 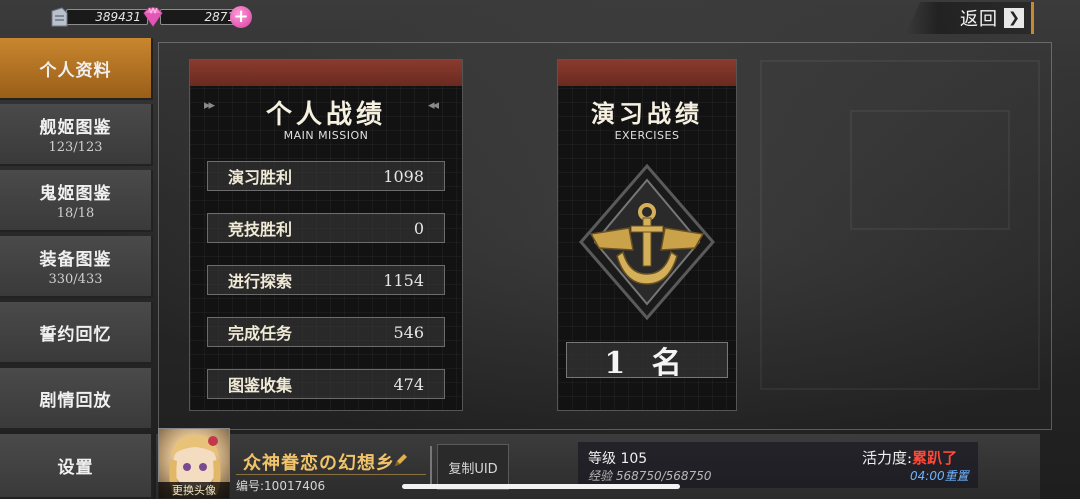 What do you see at coordinates (403, 176) in the screenshot?
I see `stat-value: 1098` at bounding box center [403, 176].